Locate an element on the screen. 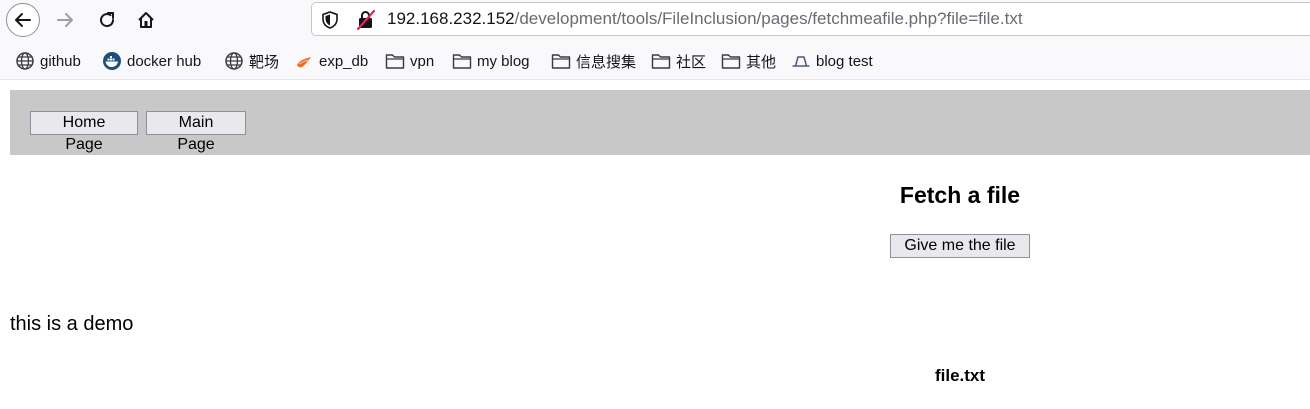 The width and height of the screenshot is (1310, 409). bookmark-folder-info-gathering: 信息搜集 is located at coordinates (593, 61).